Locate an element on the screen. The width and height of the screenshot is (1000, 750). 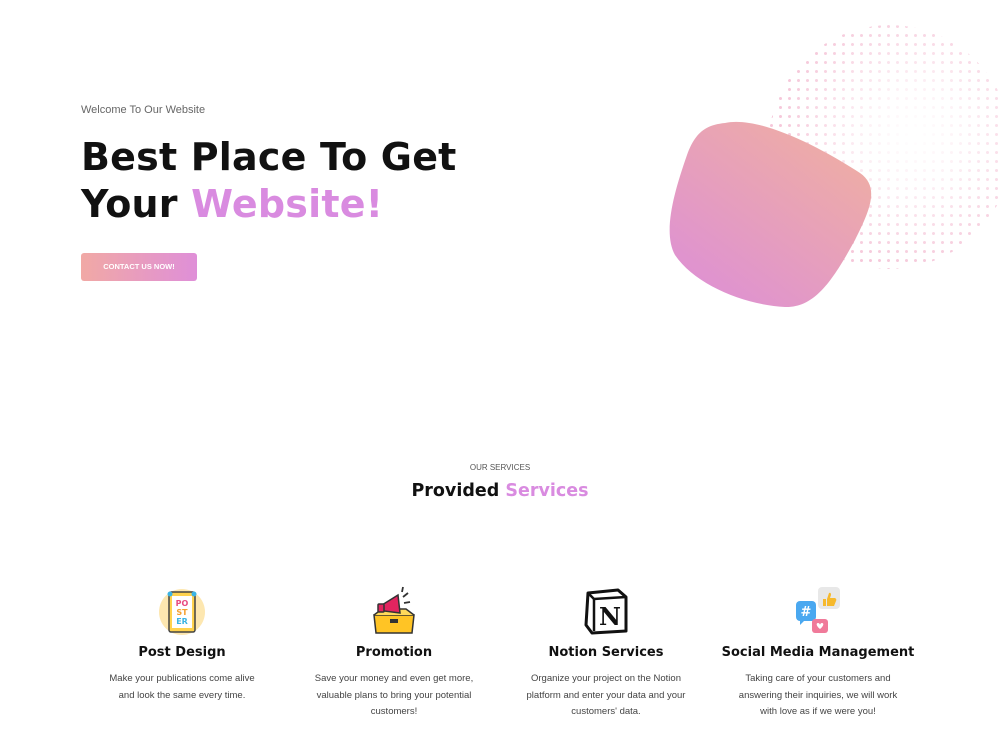
service-title: Social Media Management is located at coordinates (818, 652).